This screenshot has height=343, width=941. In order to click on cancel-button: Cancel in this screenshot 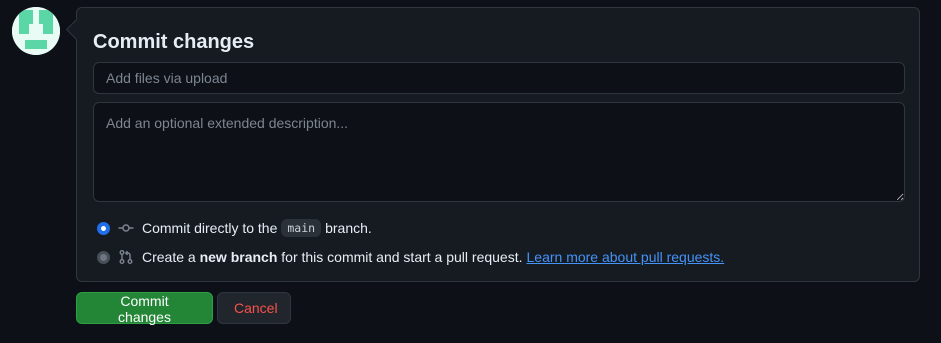, I will do `click(254, 308)`.